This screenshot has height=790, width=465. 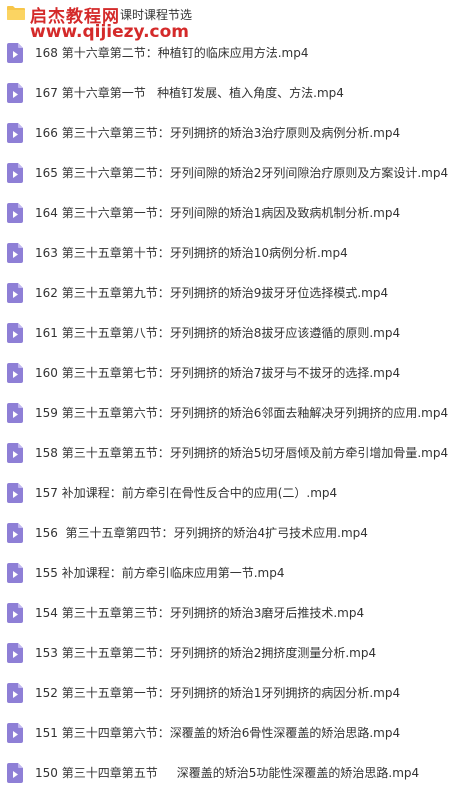 I want to click on file-name: 153 第三十五章第二节：牙列拥挤的矫治2拥挤度测量分析.mp4, so click(x=206, y=653).